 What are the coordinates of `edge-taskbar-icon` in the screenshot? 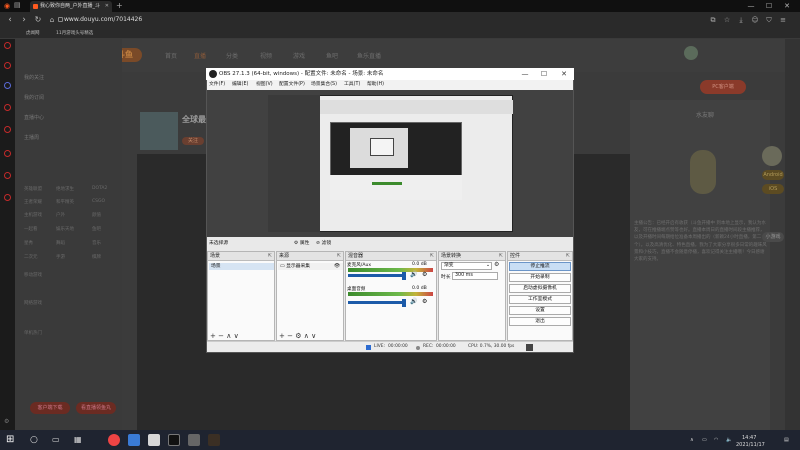 It's located at (134, 440).